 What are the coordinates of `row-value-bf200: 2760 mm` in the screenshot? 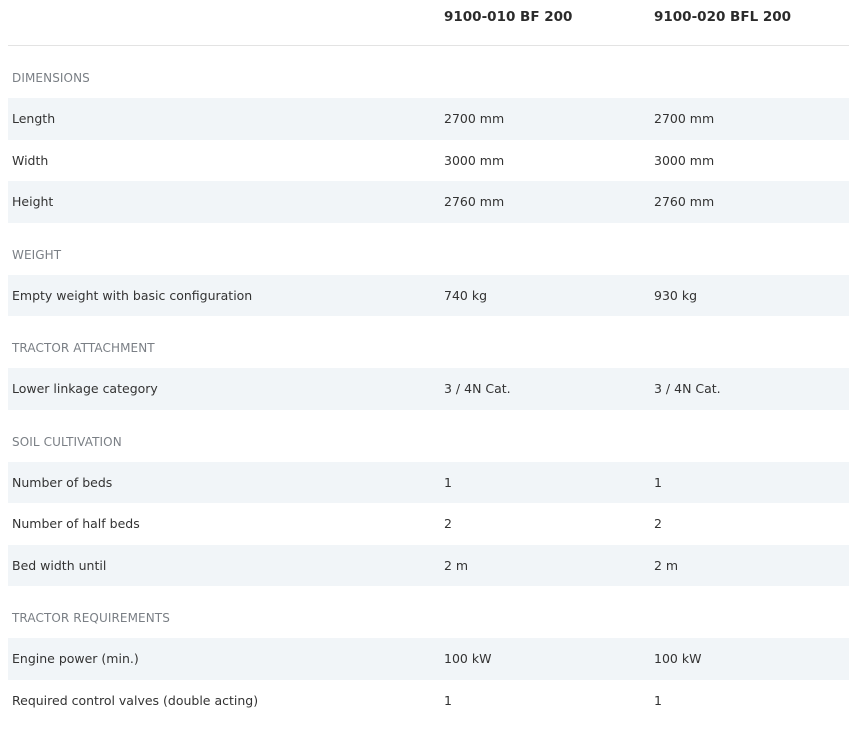 It's located at (474, 201).